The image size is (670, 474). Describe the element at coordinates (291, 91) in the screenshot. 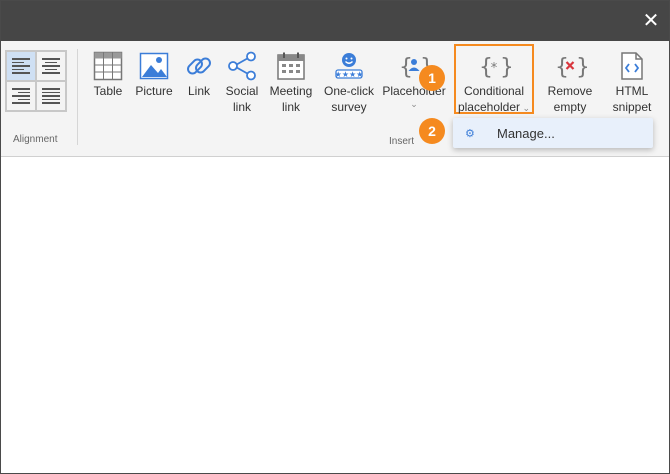

I see `meeting-link-label-line1: Meeting` at that location.